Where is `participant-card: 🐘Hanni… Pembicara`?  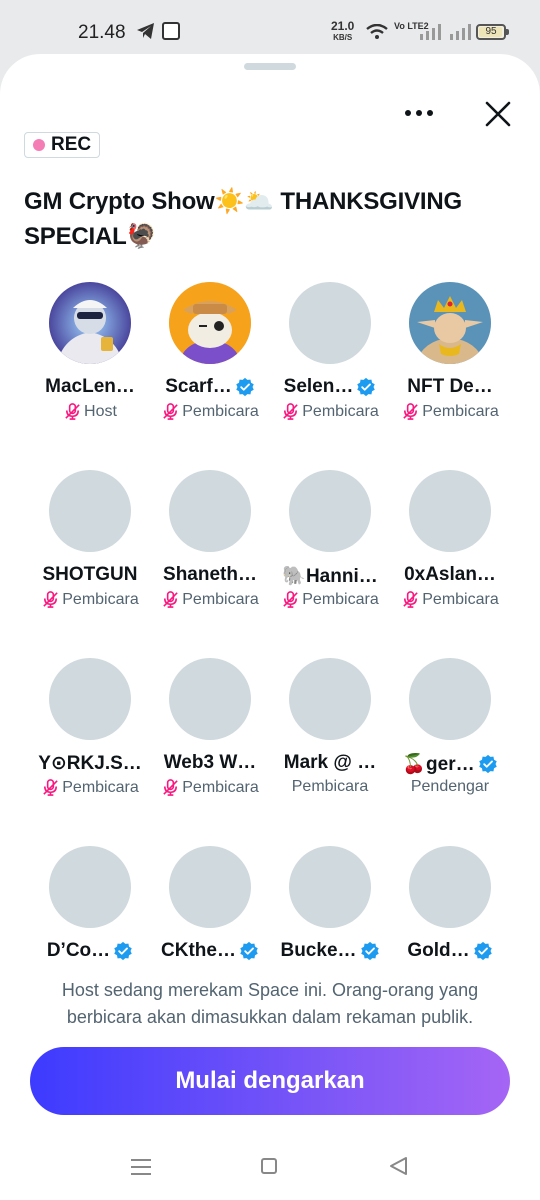 participant-card: 🐘Hanni… Pembicara is located at coordinates (330, 564).